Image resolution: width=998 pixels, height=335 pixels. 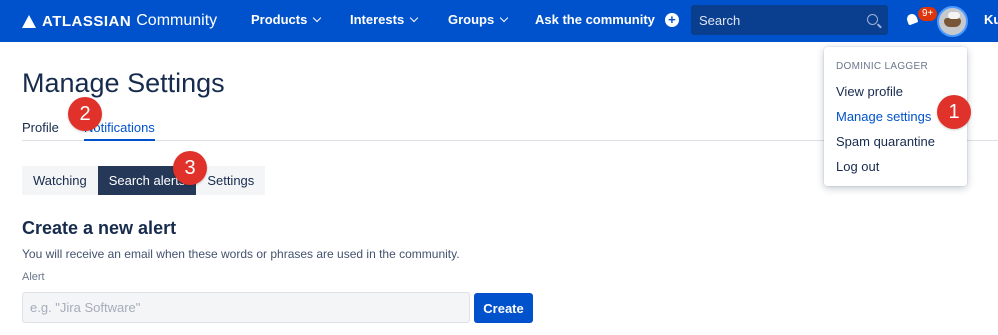 I want to click on notification-badge: 9+, so click(x=928, y=14).